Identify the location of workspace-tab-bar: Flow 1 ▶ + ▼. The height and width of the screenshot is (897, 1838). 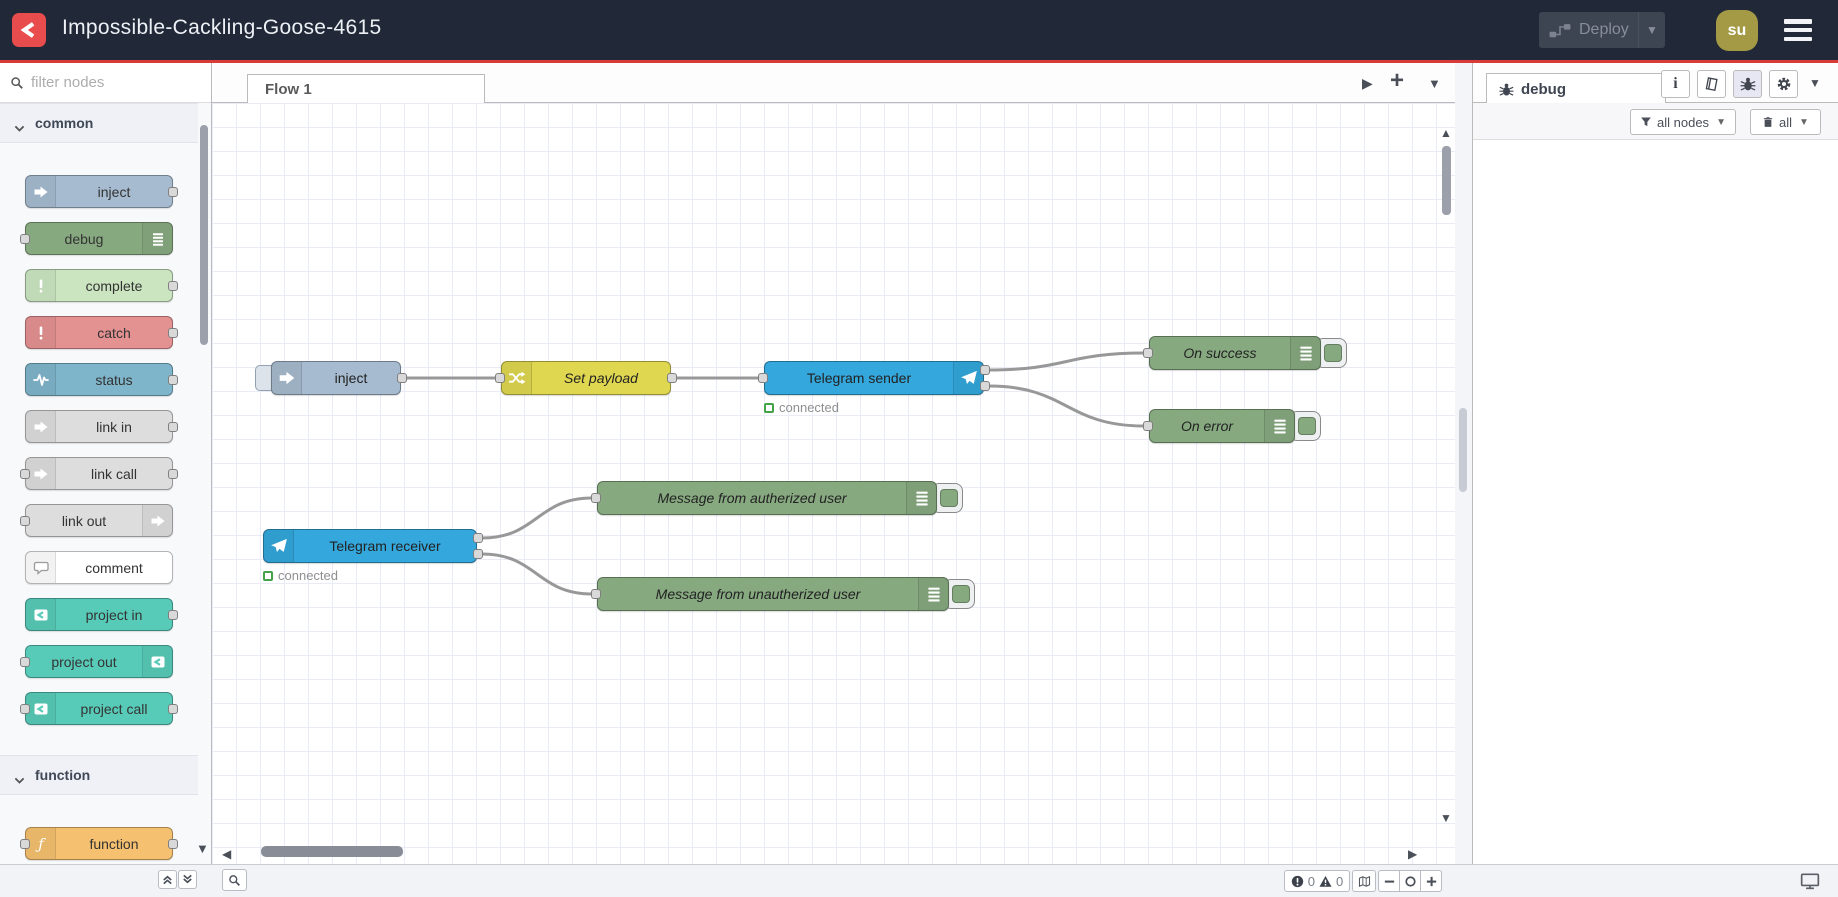
(833, 83).